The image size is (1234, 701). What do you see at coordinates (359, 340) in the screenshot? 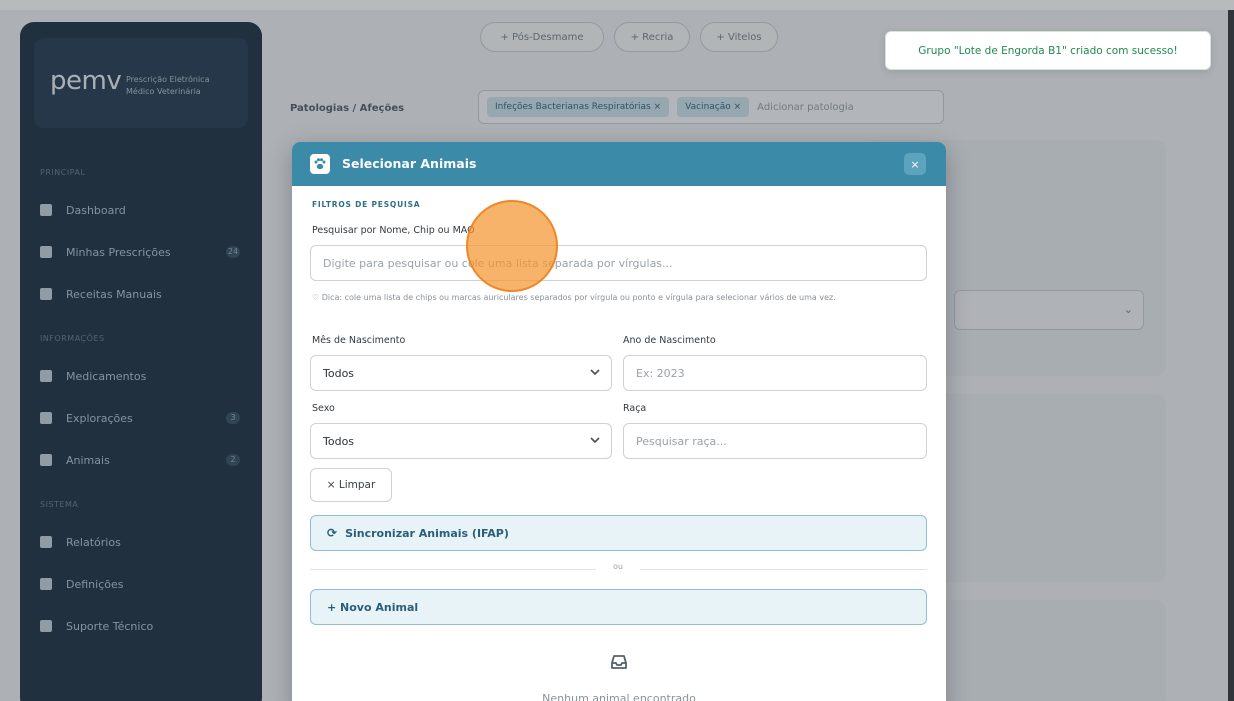
I see `birth-month-label: Mês de Nascimento` at bounding box center [359, 340].